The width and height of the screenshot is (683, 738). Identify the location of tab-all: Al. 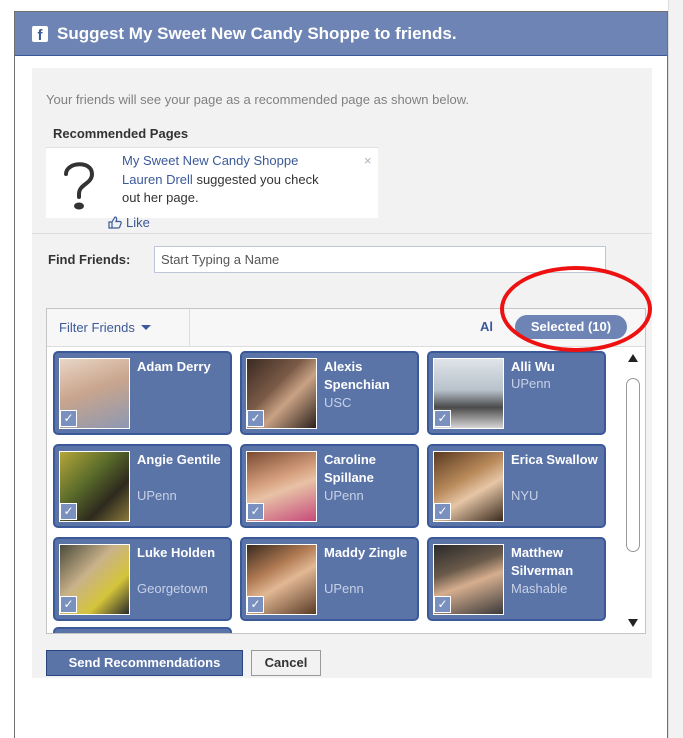
(486, 326).